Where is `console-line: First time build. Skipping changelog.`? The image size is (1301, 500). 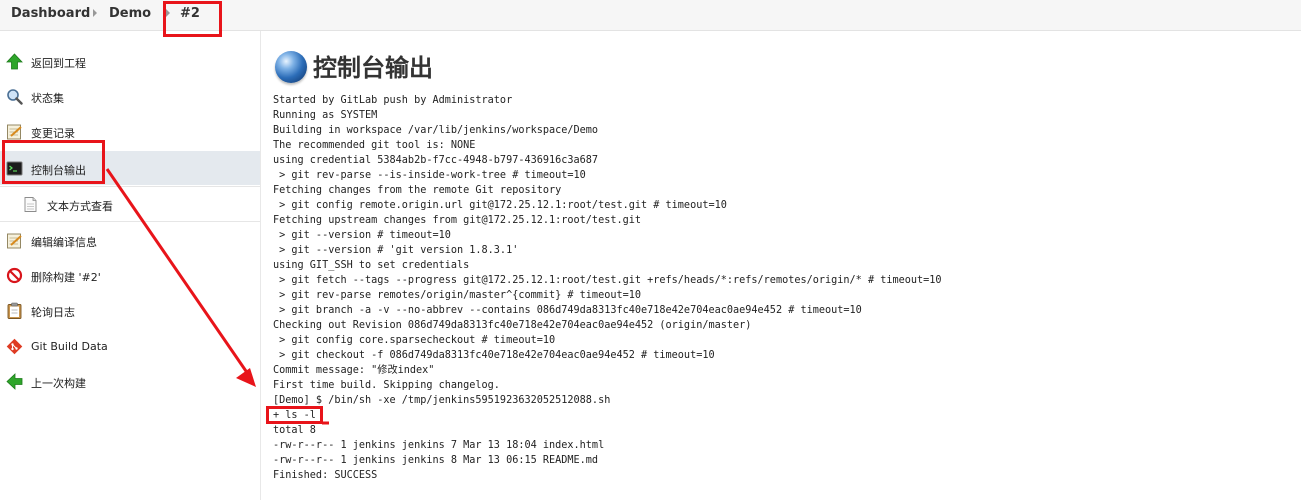
console-line: First time build. Skipping changelog. is located at coordinates (386, 385).